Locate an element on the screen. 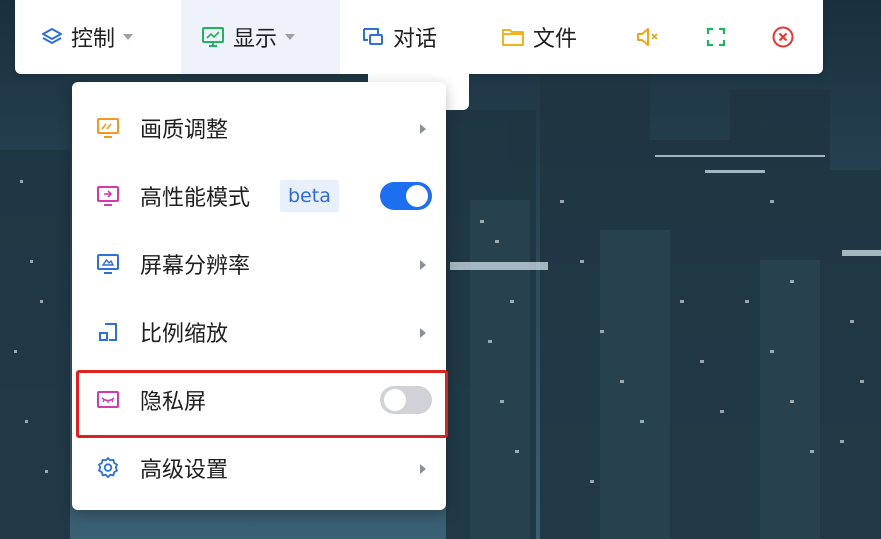  fullscreen-icon is located at coordinates (716, 37).